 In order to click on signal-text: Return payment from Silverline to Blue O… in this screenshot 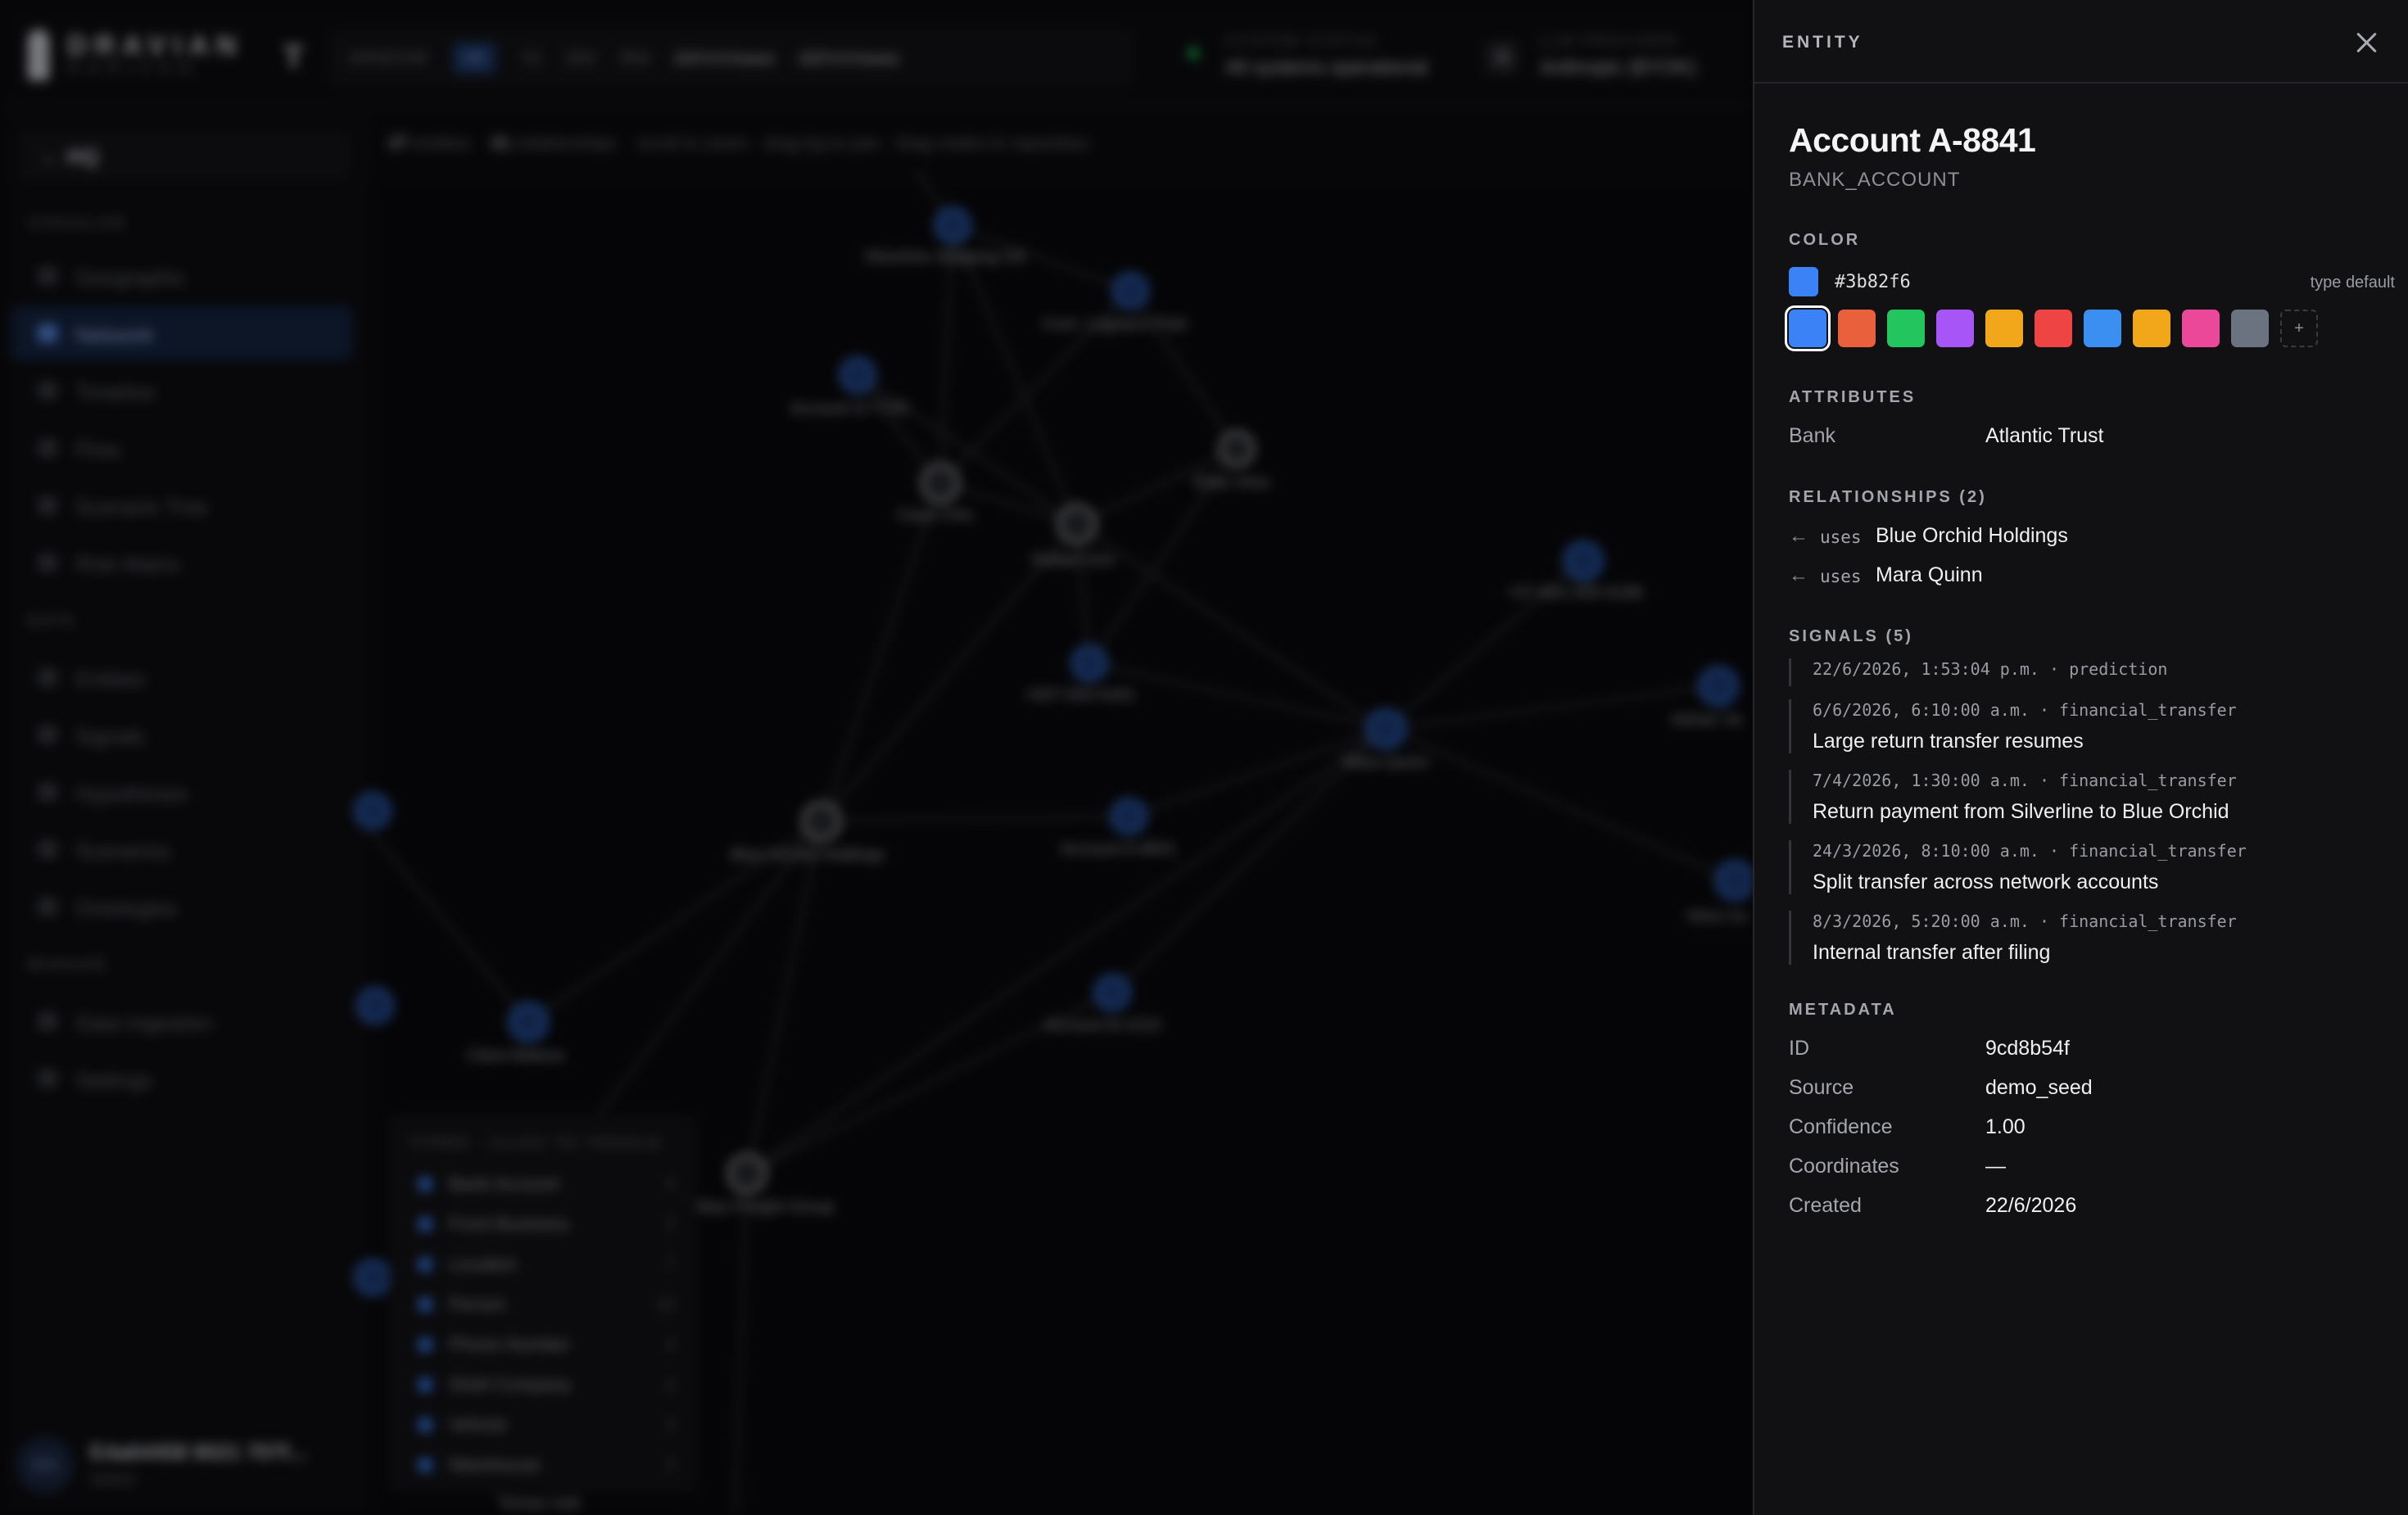, I will do `click(2021, 811)`.